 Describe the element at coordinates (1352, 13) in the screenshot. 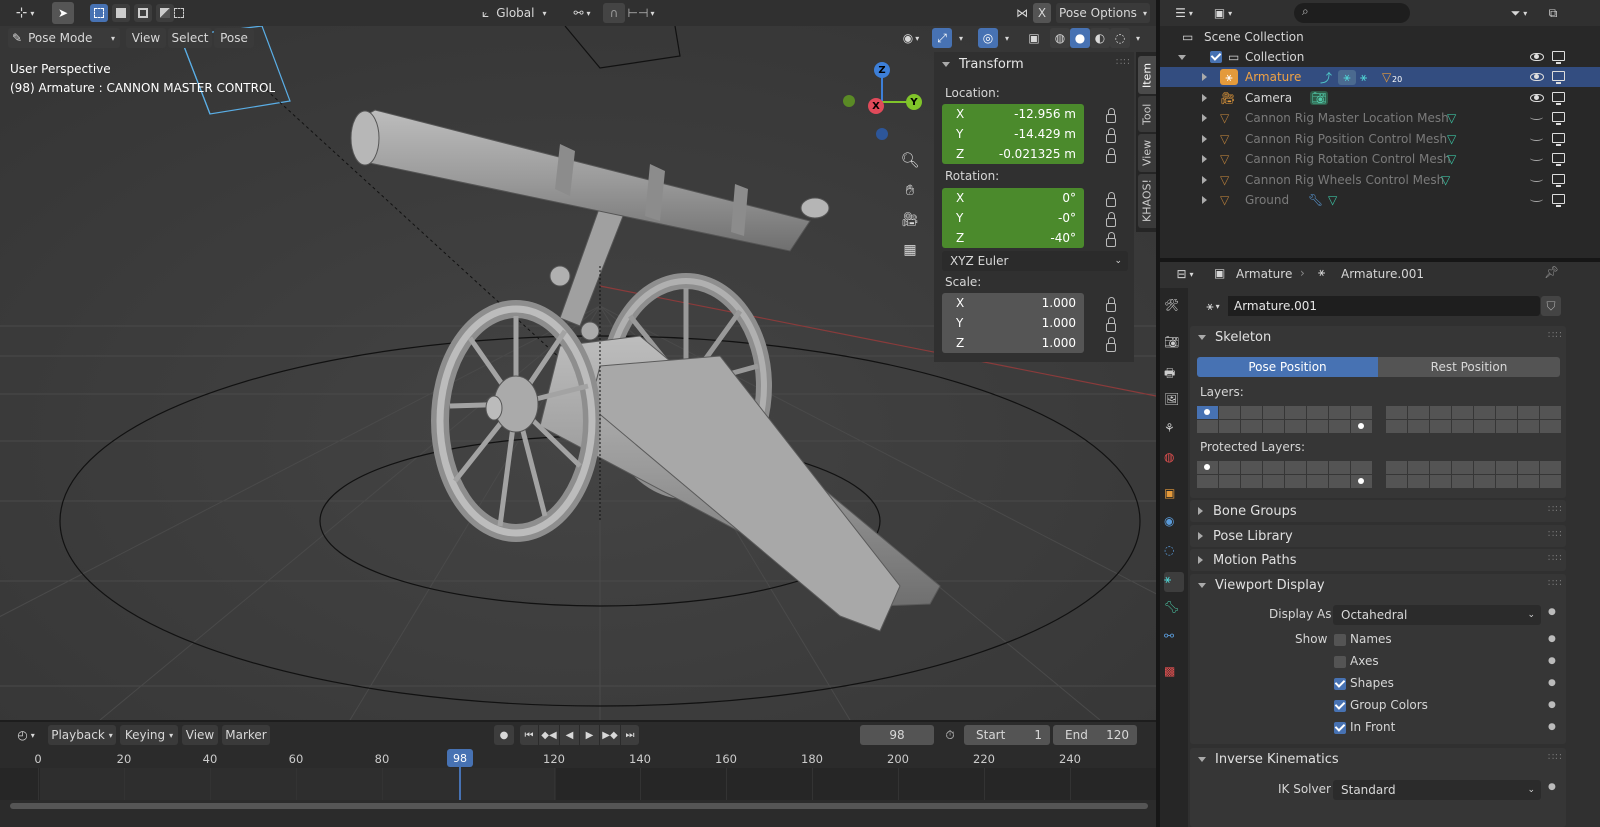

I see `outliner-search-input: ⌕` at that location.